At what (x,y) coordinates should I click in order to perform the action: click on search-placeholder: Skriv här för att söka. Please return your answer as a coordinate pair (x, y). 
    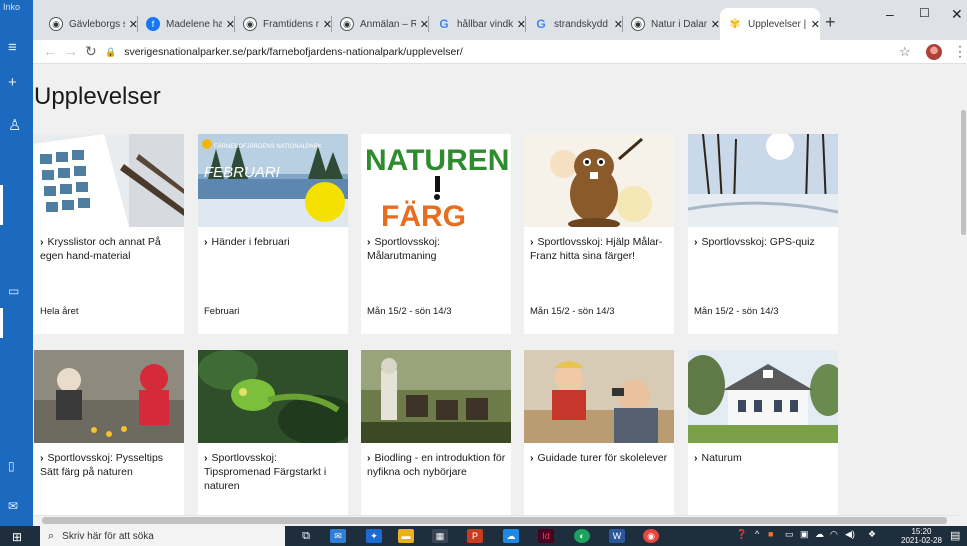
    Looking at the image, I should click on (108, 536).